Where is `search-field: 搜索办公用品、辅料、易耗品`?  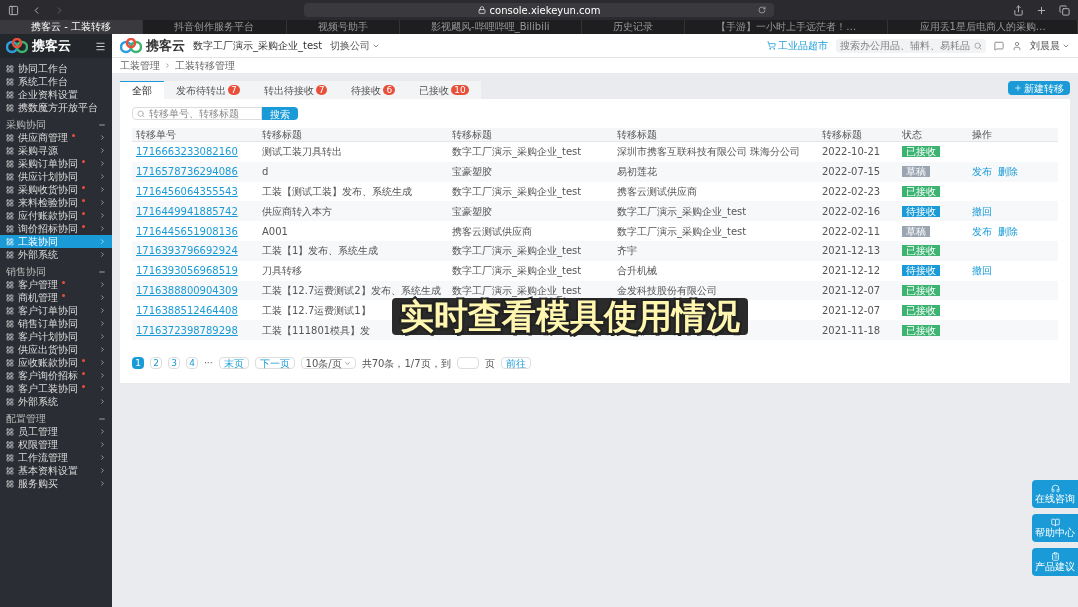
search-field: 搜索办公用品、辅料、易耗品 is located at coordinates (911, 45).